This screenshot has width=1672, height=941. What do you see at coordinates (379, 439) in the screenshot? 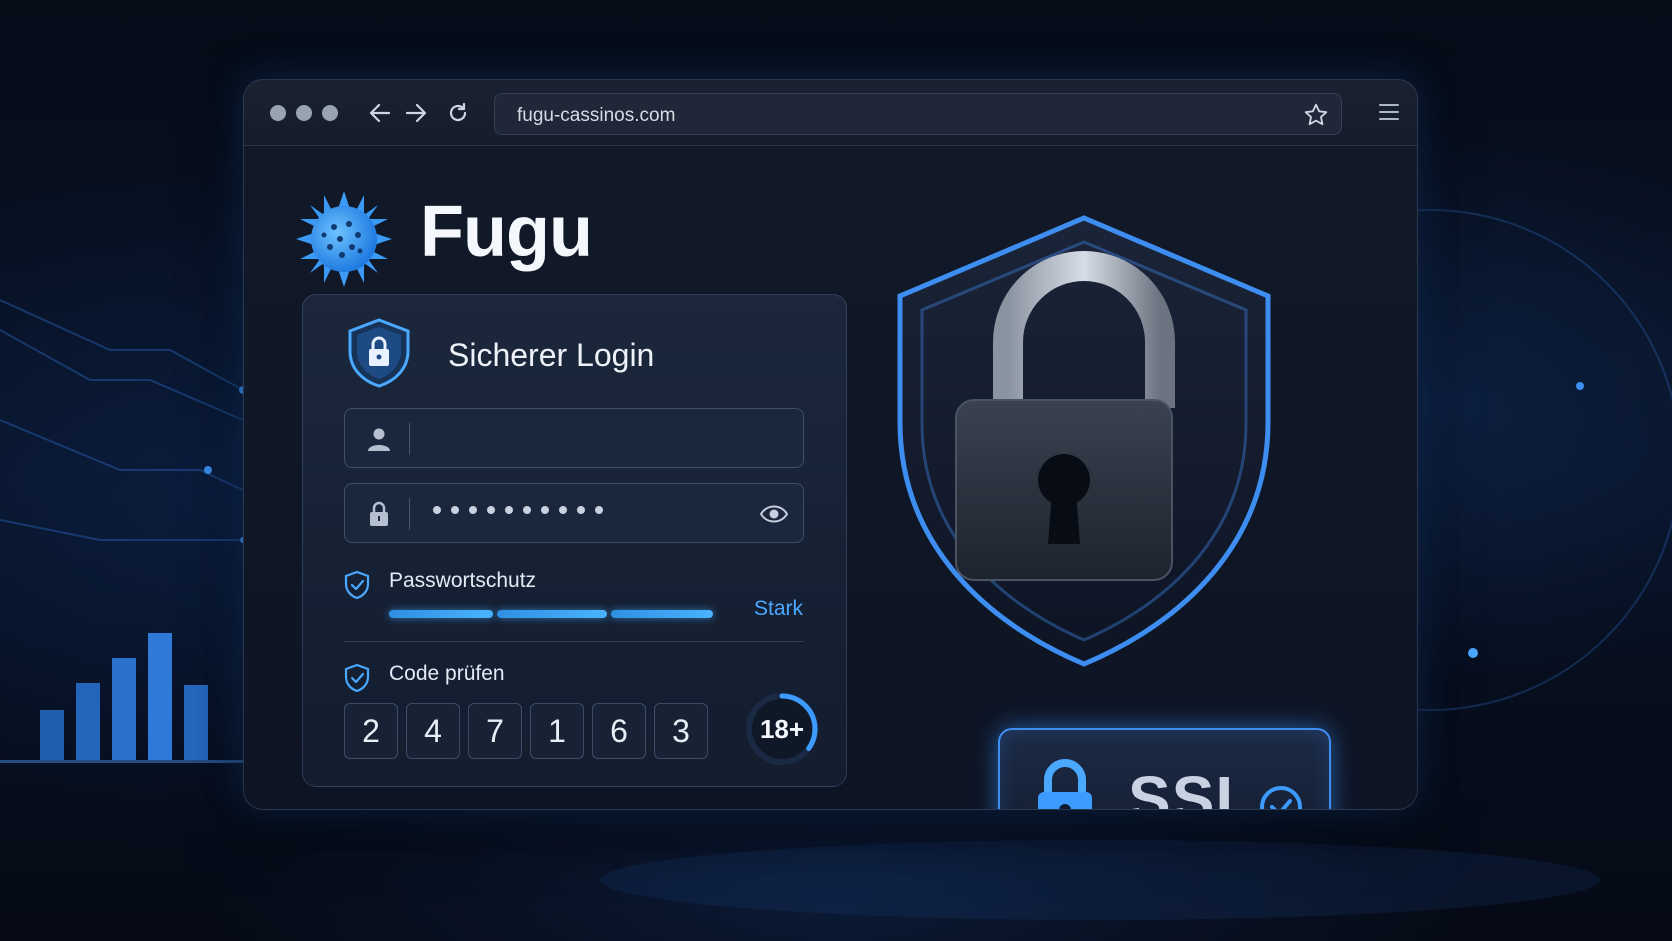
I see `user-icon` at bounding box center [379, 439].